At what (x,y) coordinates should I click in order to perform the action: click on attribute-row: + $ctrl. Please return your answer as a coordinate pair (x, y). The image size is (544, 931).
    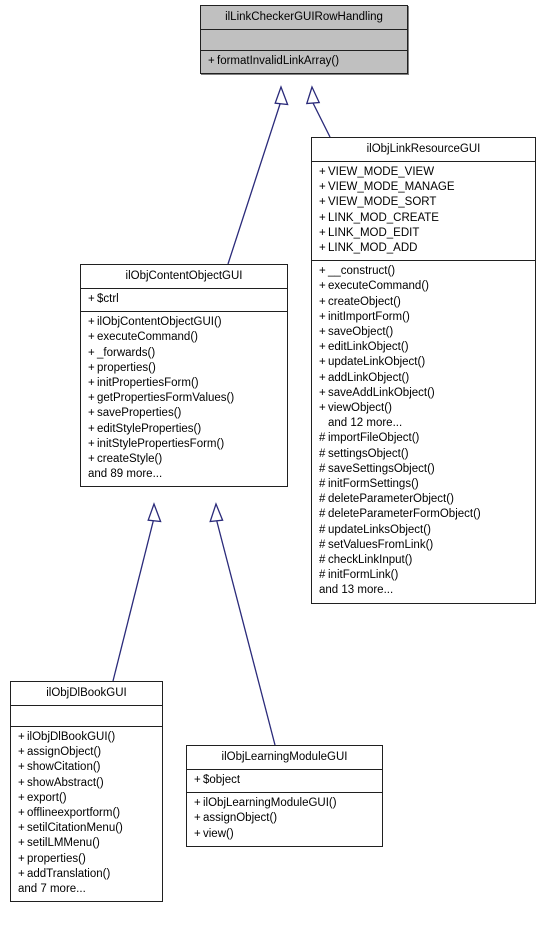
    Looking at the image, I should click on (184, 299).